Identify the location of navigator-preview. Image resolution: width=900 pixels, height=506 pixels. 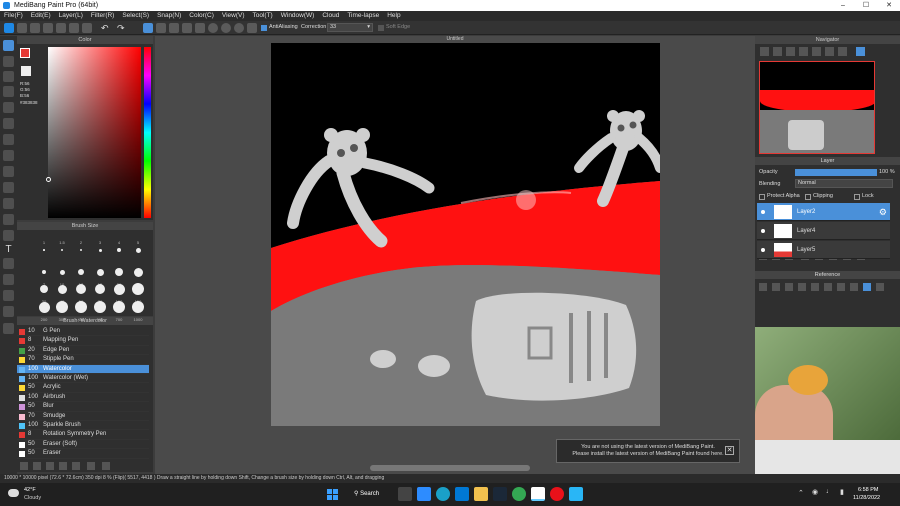
(817, 107).